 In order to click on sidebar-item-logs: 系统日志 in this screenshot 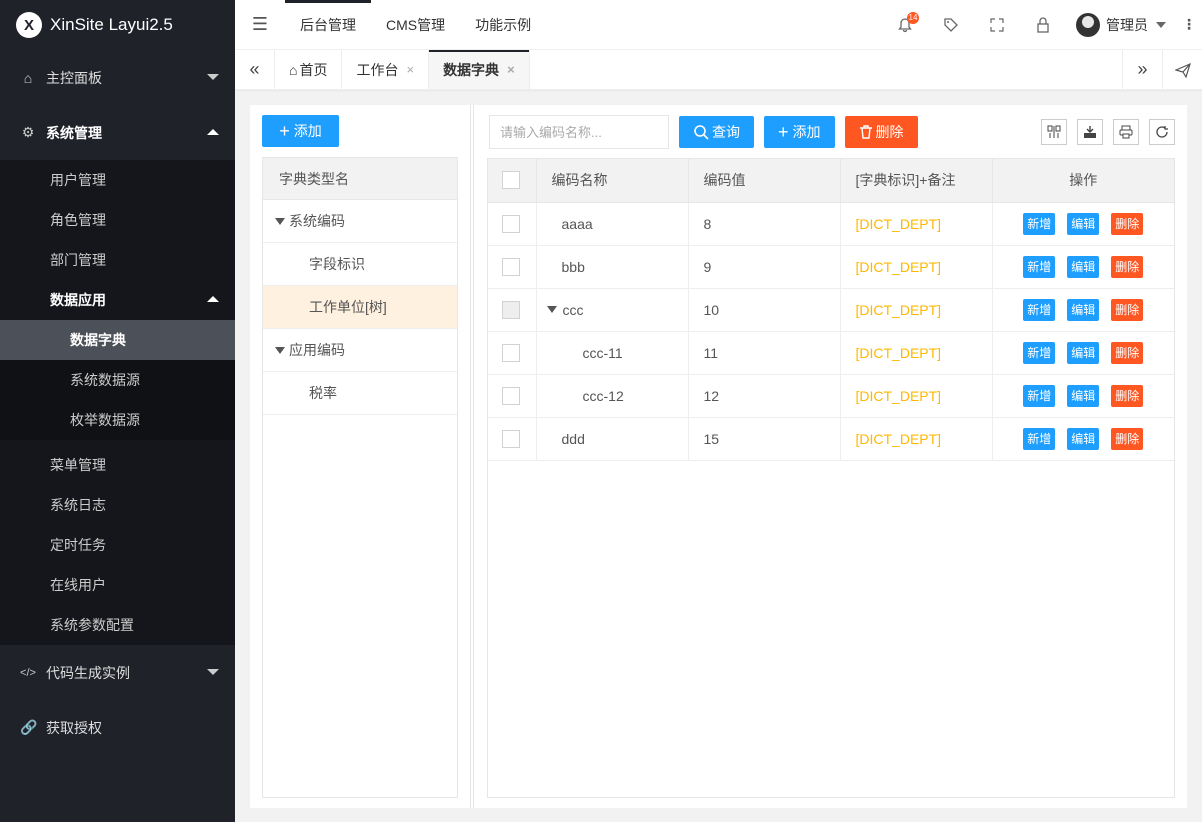, I will do `click(117, 505)`.